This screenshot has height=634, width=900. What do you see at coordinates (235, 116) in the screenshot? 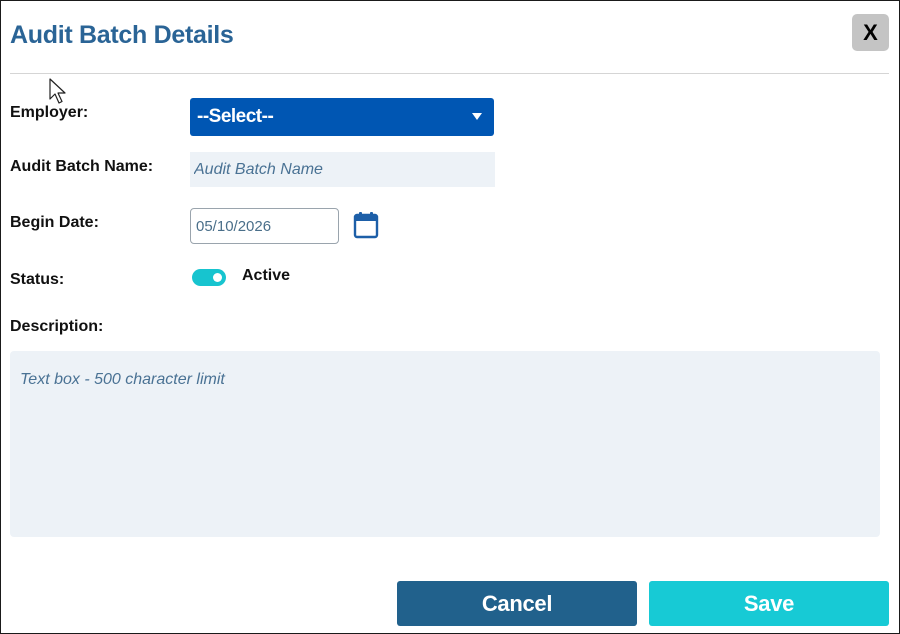
I see `employer-select-value: --Select--` at bounding box center [235, 116].